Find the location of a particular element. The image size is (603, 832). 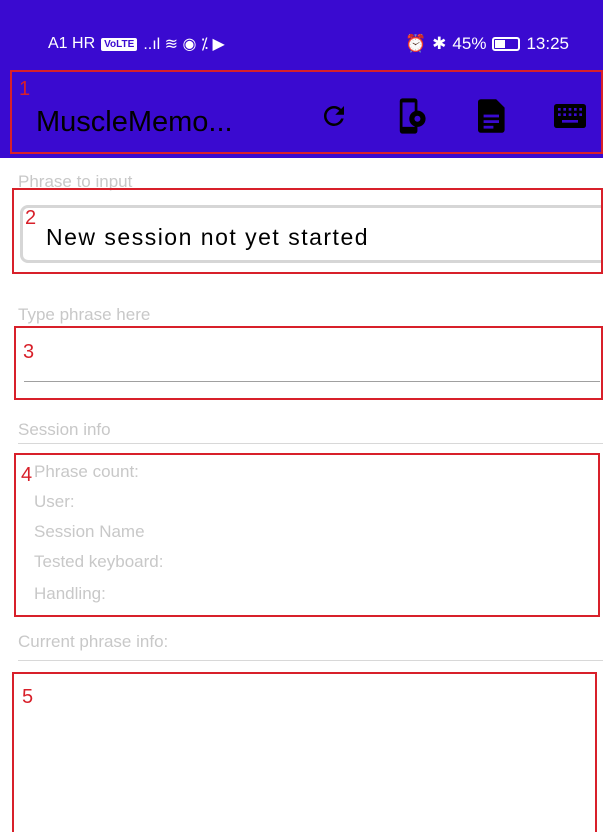

bluetooth-icon: ✱ is located at coordinates (439, 43).